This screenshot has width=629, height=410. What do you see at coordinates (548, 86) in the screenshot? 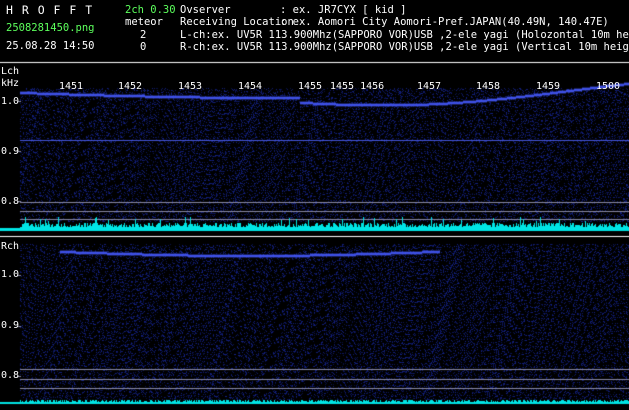
I see `time-tick: 1459` at bounding box center [548, 86].